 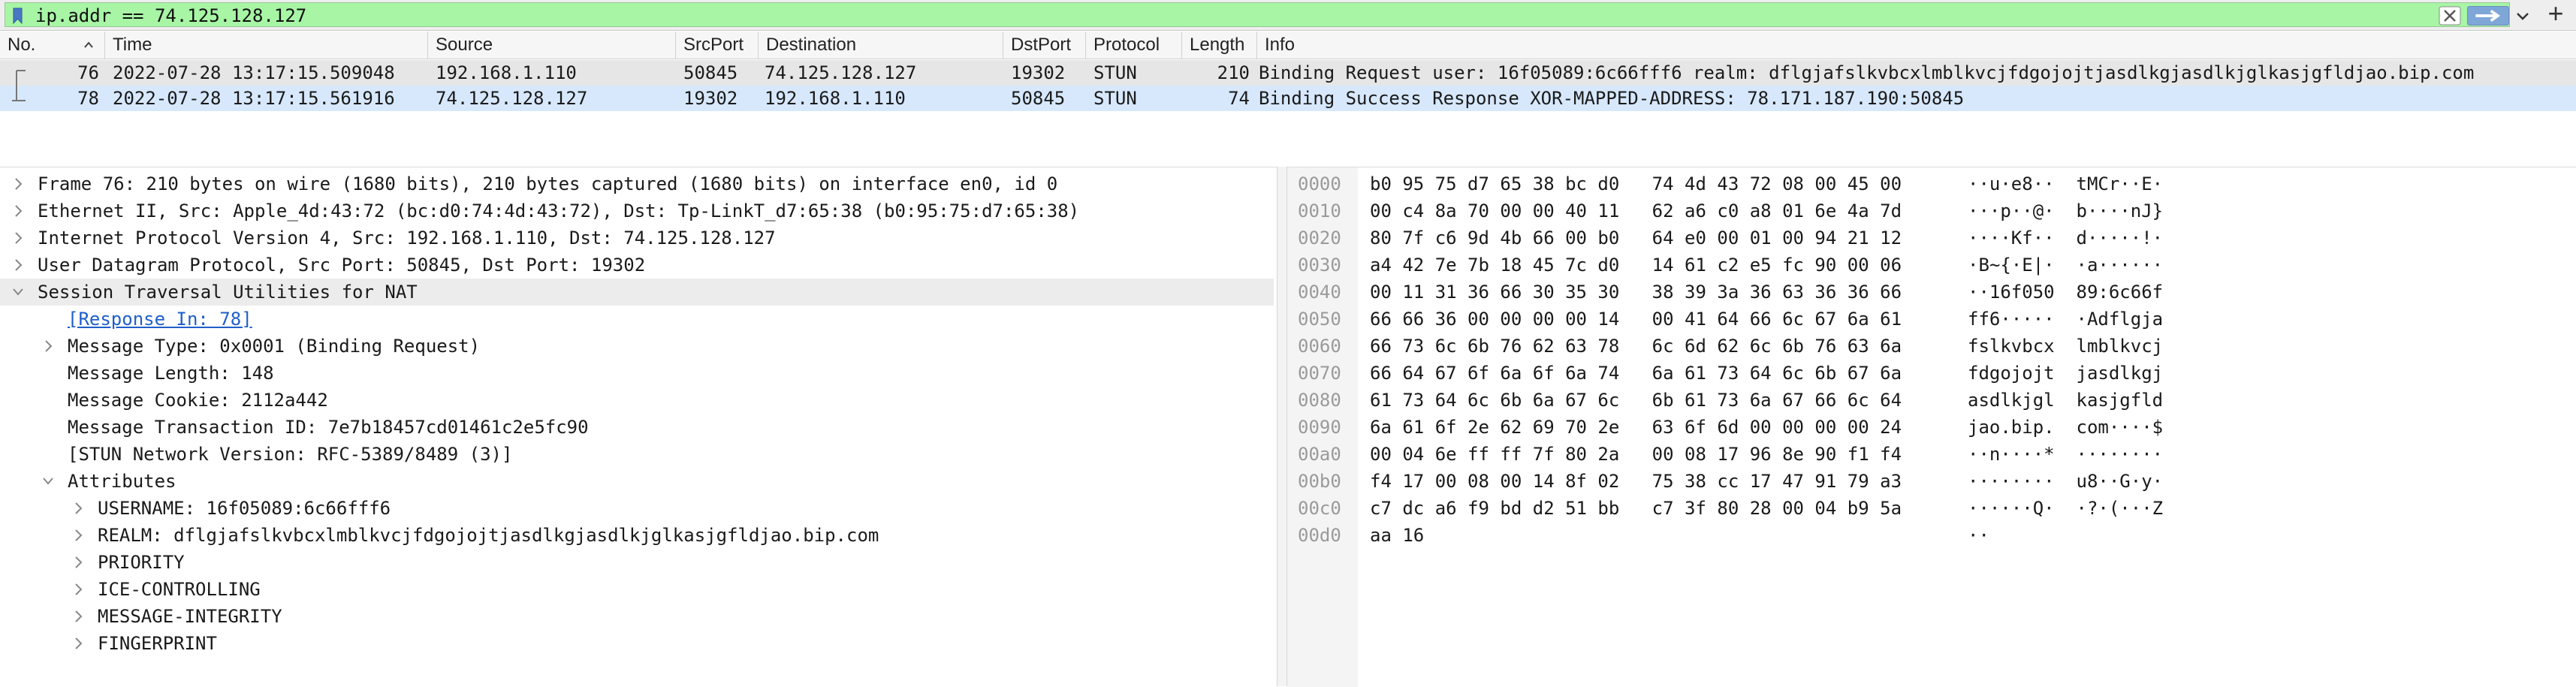 What do you see at coordinates (1267, 15) in the screenshot?
I see `display-filter-input: ip.addr == 74.125.128.127` at bounding box center [1267, 15].